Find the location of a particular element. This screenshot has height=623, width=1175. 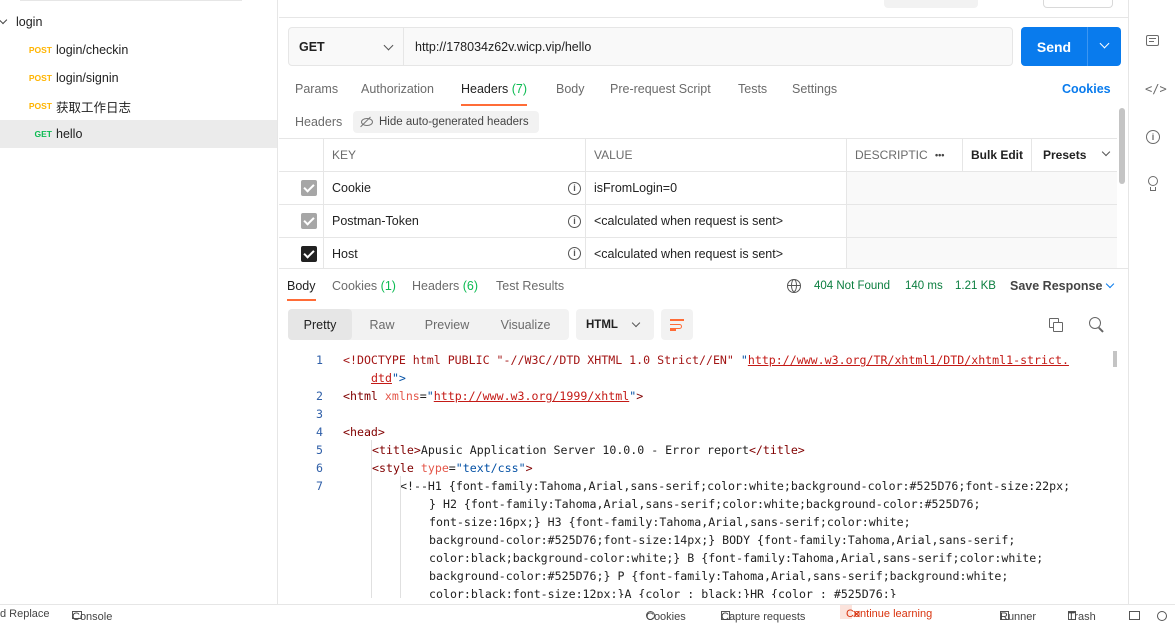

request-name: 获取工作日志 is located at coordinates (94, 107).